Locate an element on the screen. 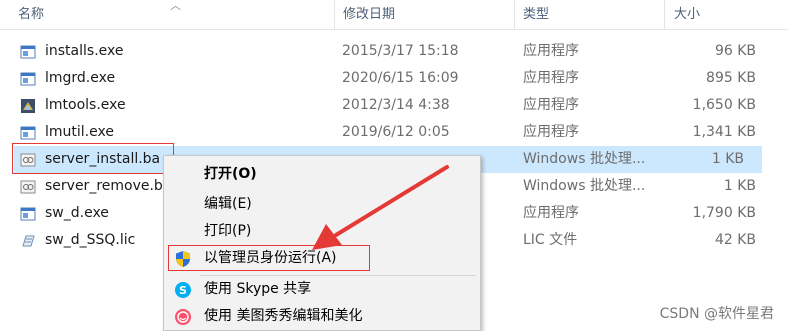  watermark: CSDN @软件星君 is located at coordinates (716, 314).